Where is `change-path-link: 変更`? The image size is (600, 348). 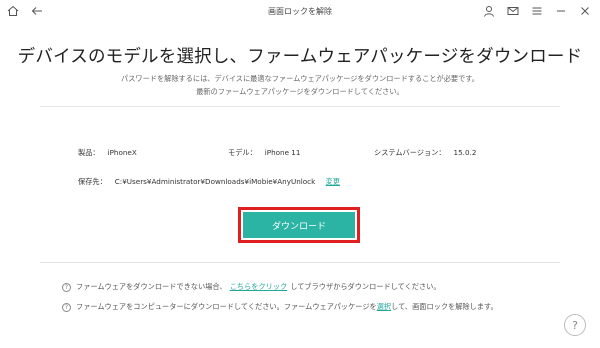 change-path-link: 変更 is located at coordinates (333, 181).